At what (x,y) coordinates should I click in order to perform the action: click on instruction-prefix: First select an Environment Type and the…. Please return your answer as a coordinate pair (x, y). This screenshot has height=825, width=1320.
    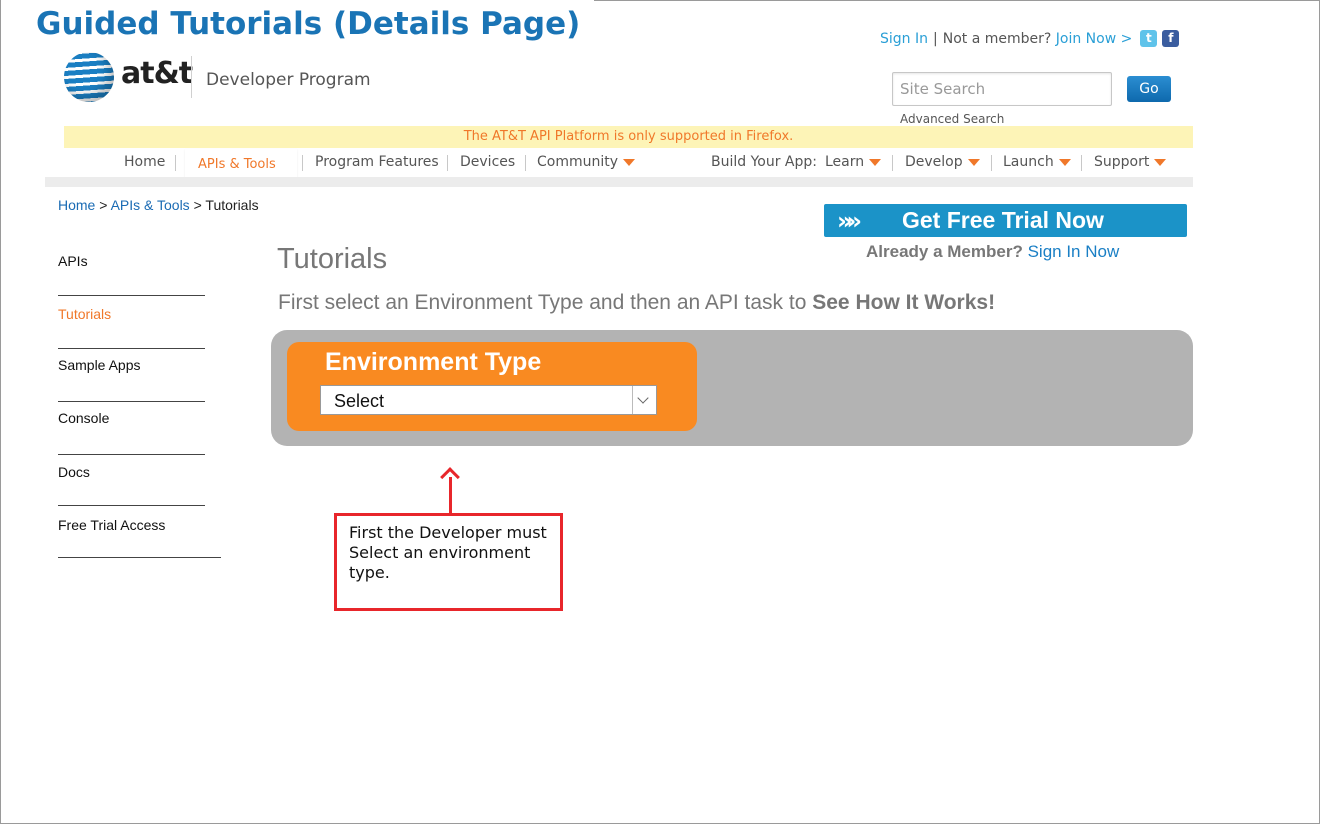
    Looking at the image, I should click on (542, 302).